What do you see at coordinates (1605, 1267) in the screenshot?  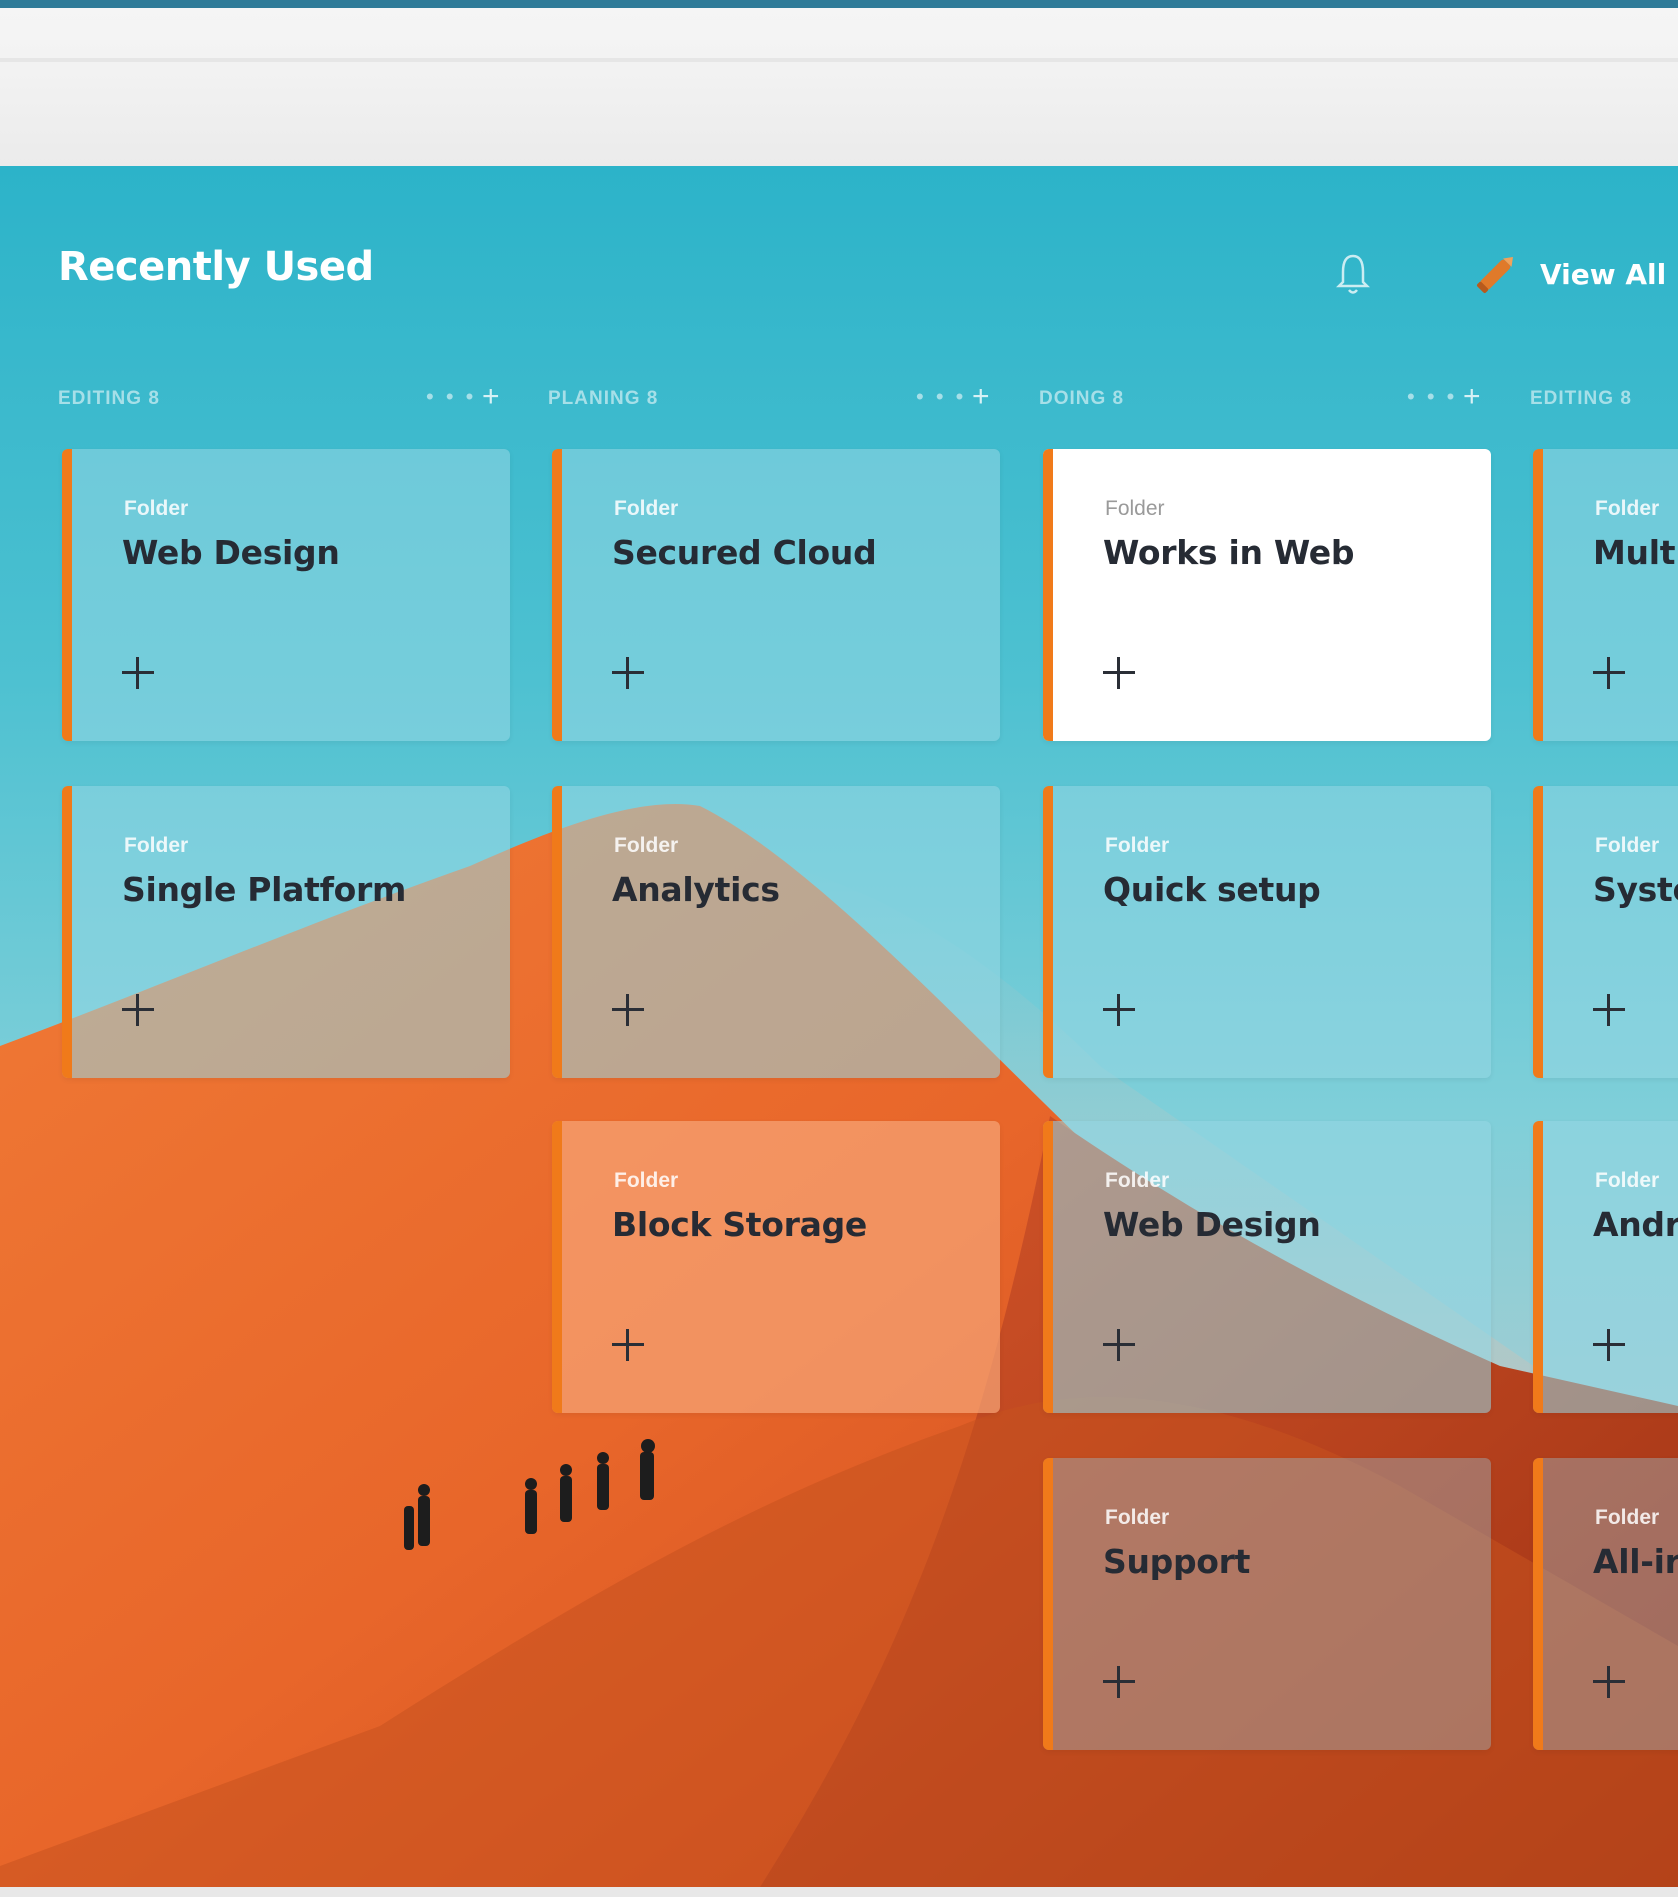 I see `folder-card: Folder Andr` at bounding box center [1605, 1267].